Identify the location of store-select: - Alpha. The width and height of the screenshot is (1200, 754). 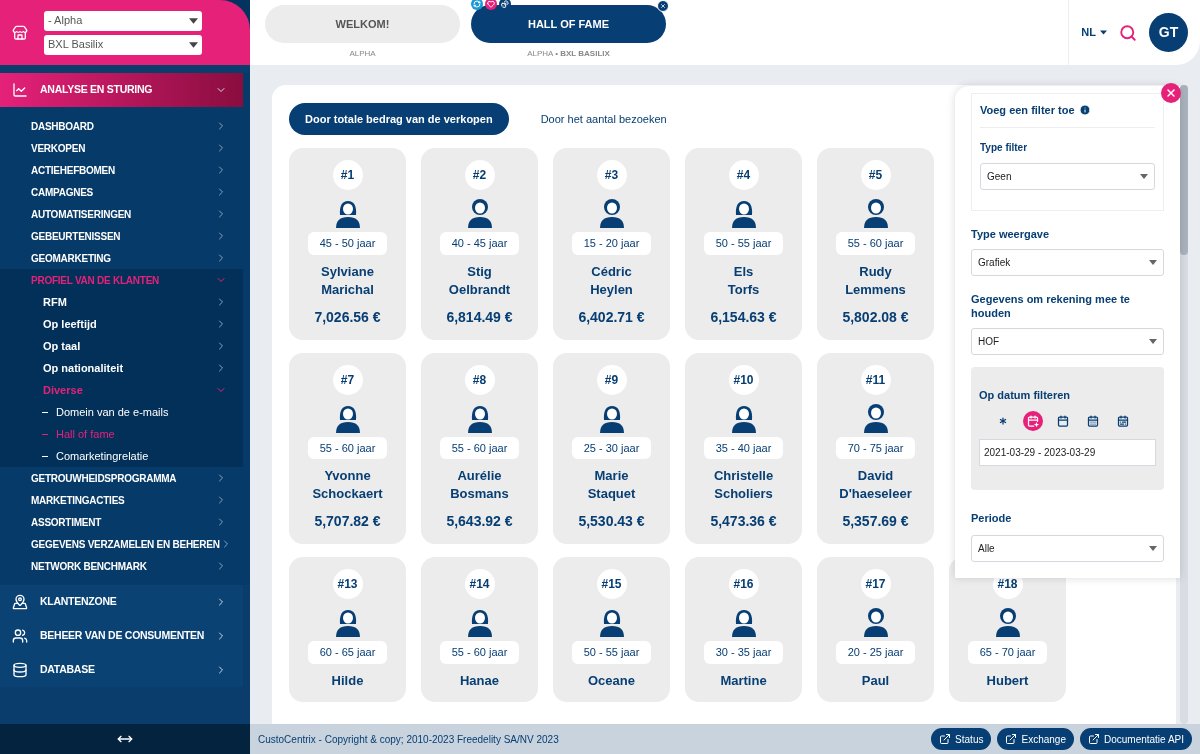
(123, 20).